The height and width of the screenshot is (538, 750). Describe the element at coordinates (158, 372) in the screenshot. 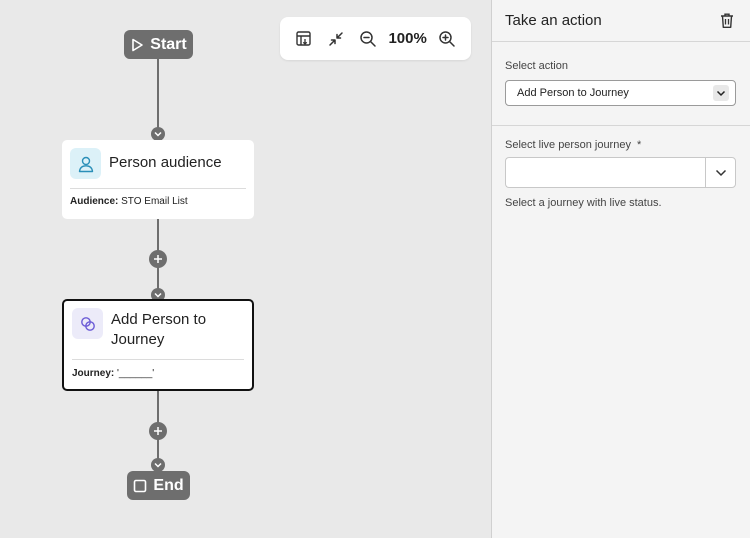

I see `node-meta: Journey: '______'` at that location.